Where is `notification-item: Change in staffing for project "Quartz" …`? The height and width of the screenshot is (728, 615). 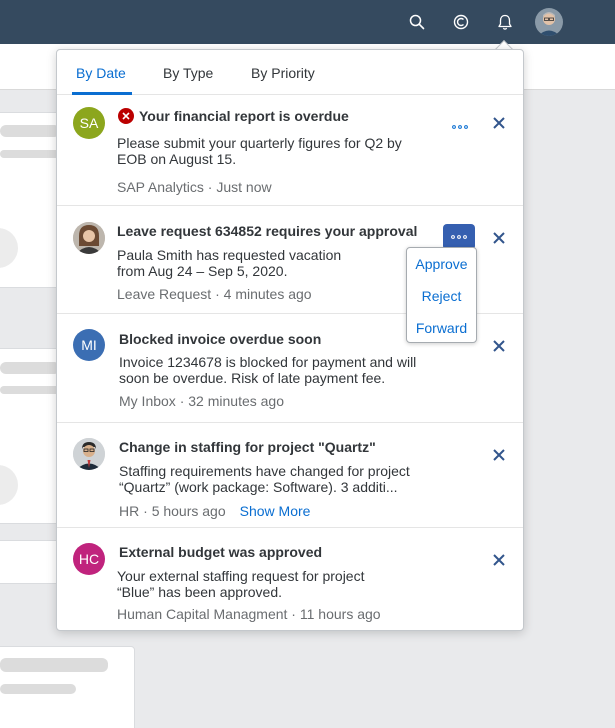
notification-item: Change in staffing for project "Quartz" … is located at coordinates (290, 475).